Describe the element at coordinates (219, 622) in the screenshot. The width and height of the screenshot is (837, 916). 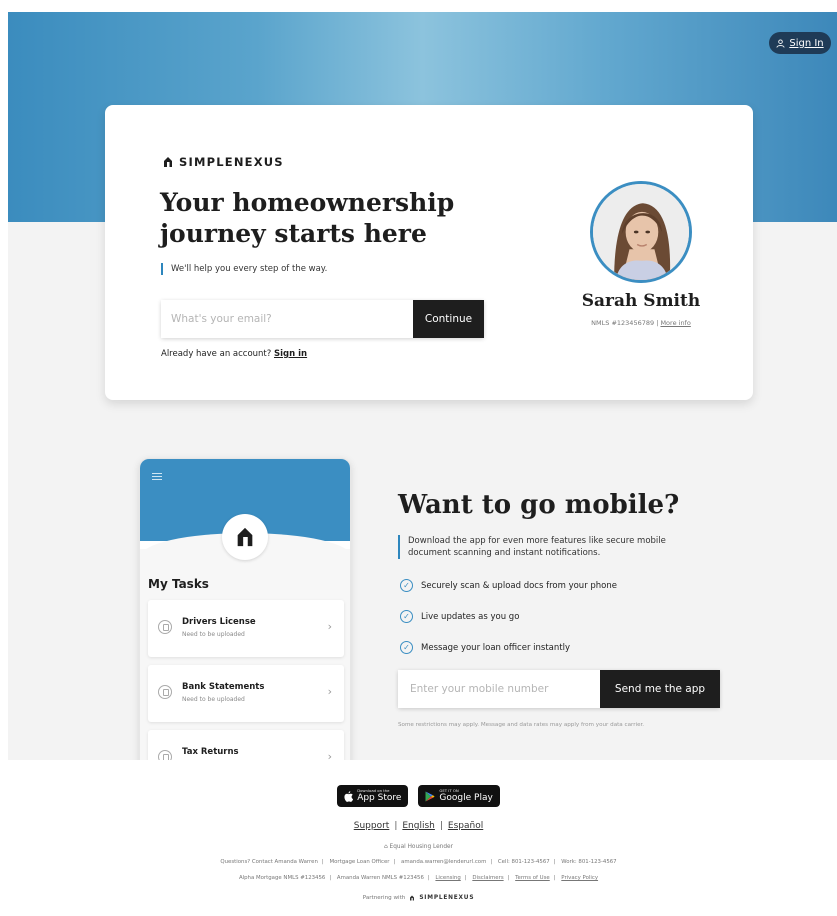
I see `task-name: Drivers License` at that location.